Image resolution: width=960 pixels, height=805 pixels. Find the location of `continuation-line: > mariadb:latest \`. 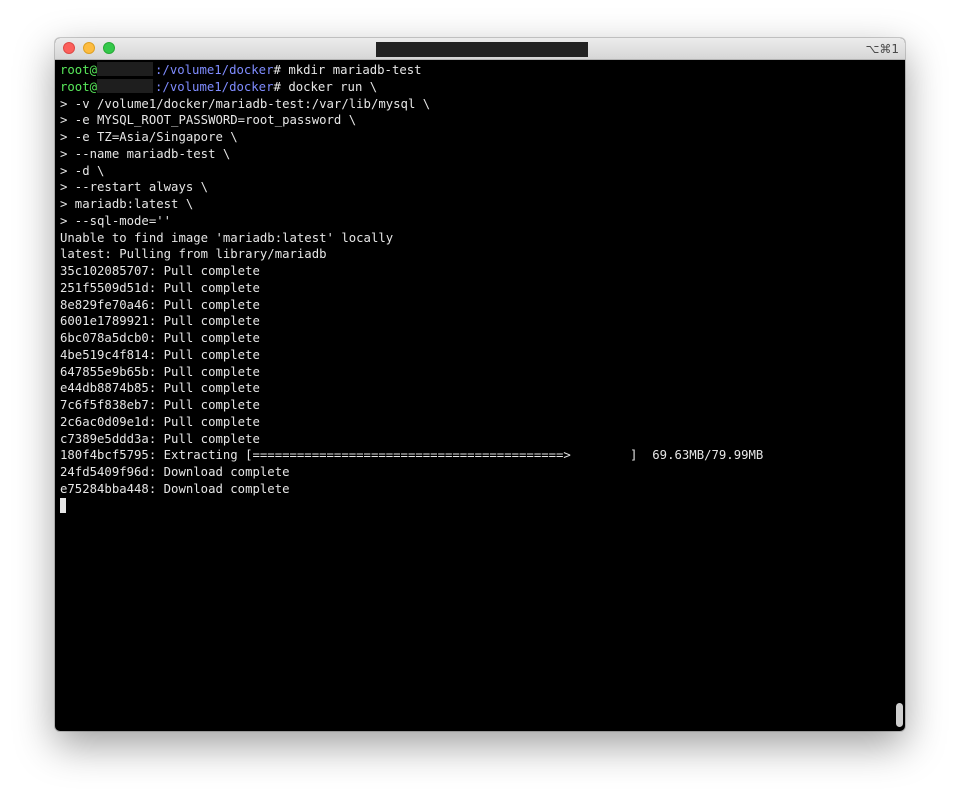

continuation-line: > mariadb:latest \ is located at coordinates (127, 204).